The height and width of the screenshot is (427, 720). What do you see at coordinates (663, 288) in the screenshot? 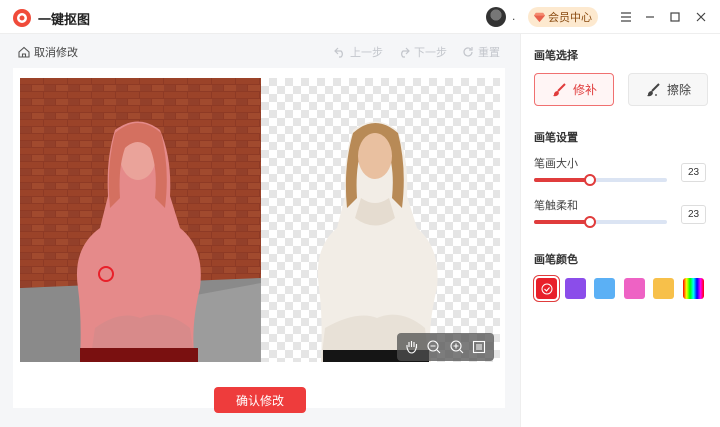
I see `color-swatch-yellow` at bounding box center [663, 288].